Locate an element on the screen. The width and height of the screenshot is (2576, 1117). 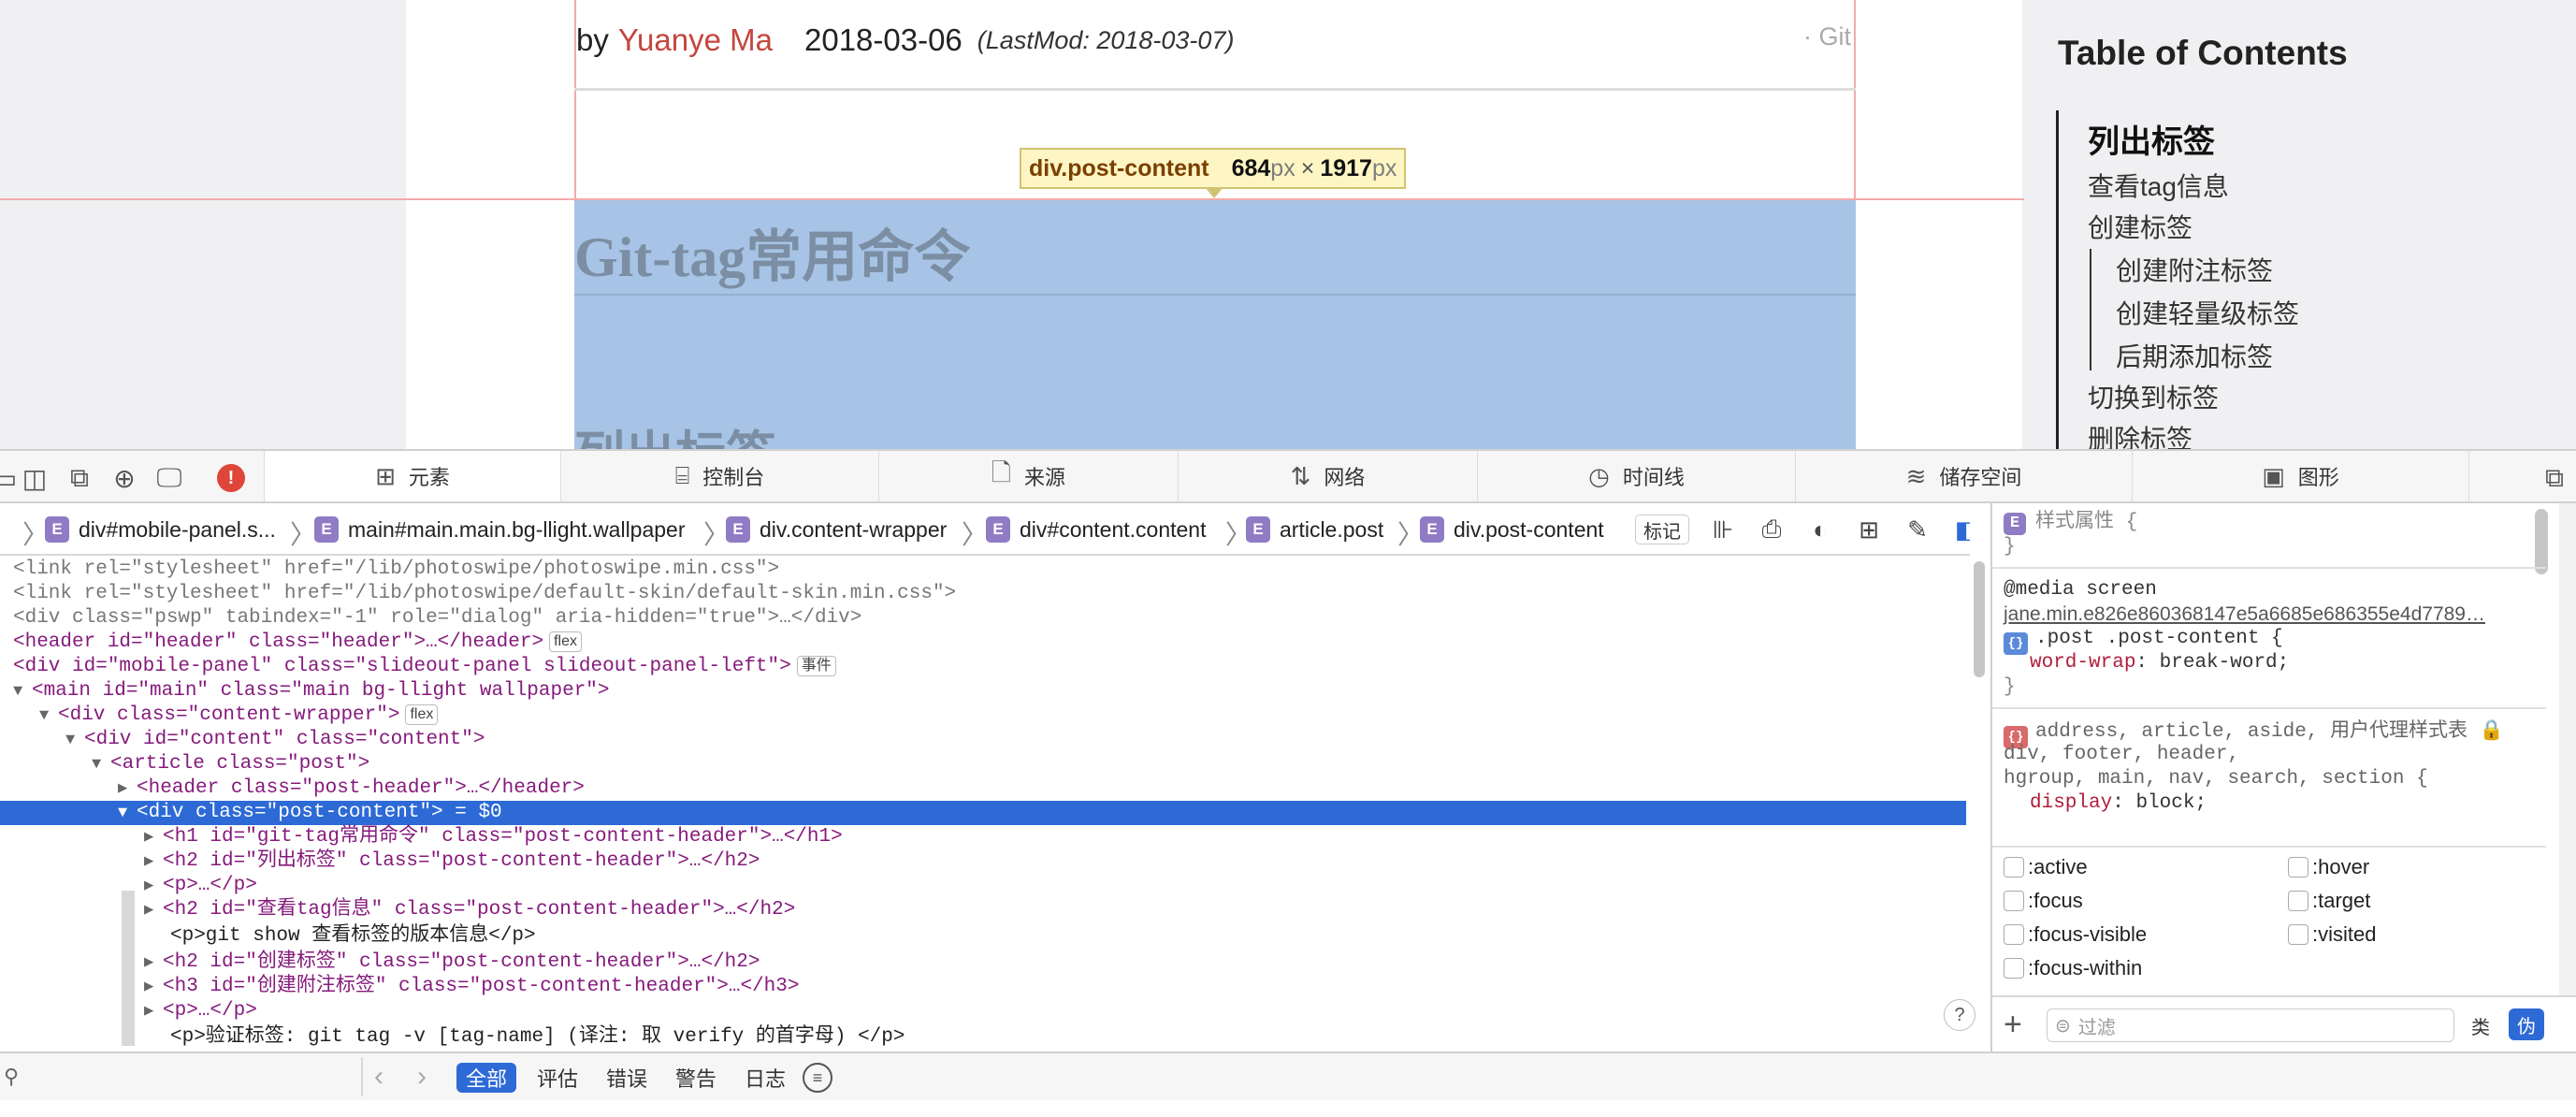
mark-button: 标记 is located at coordinates (1662, 529).